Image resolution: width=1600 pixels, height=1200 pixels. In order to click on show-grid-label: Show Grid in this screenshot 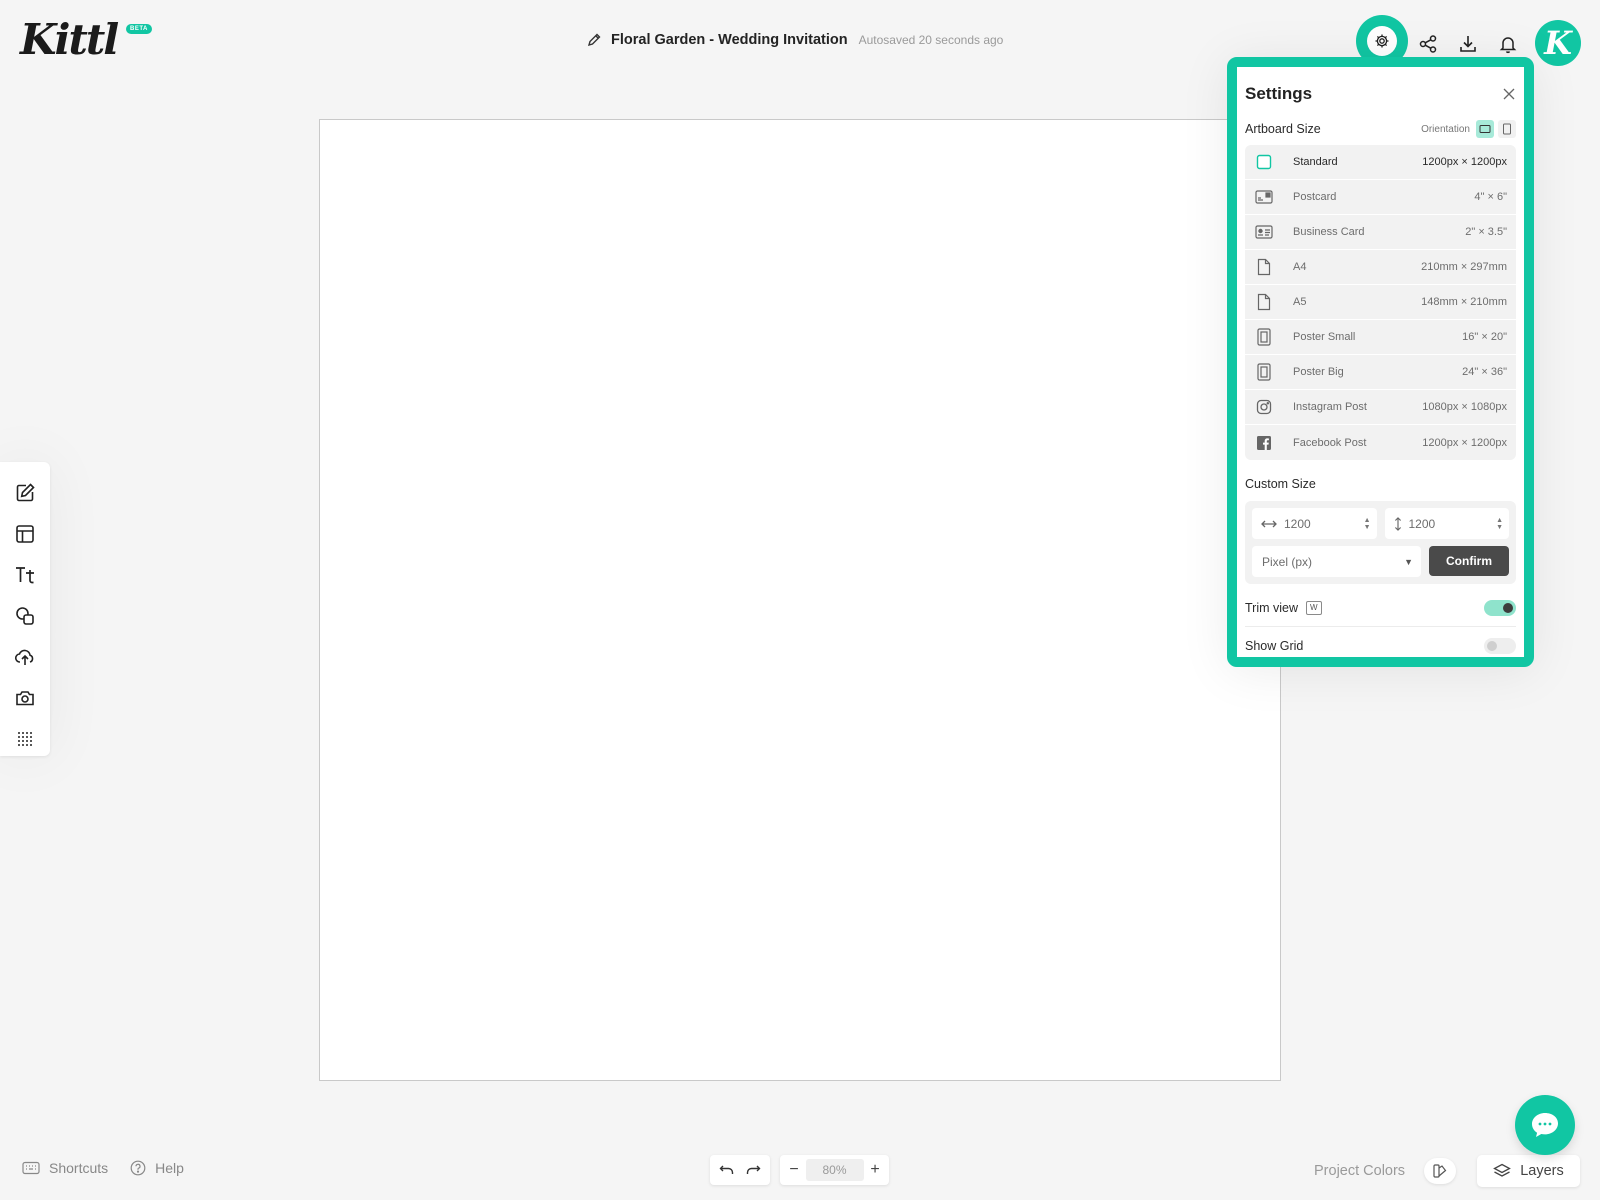, I will do `click(1274, 645)`.